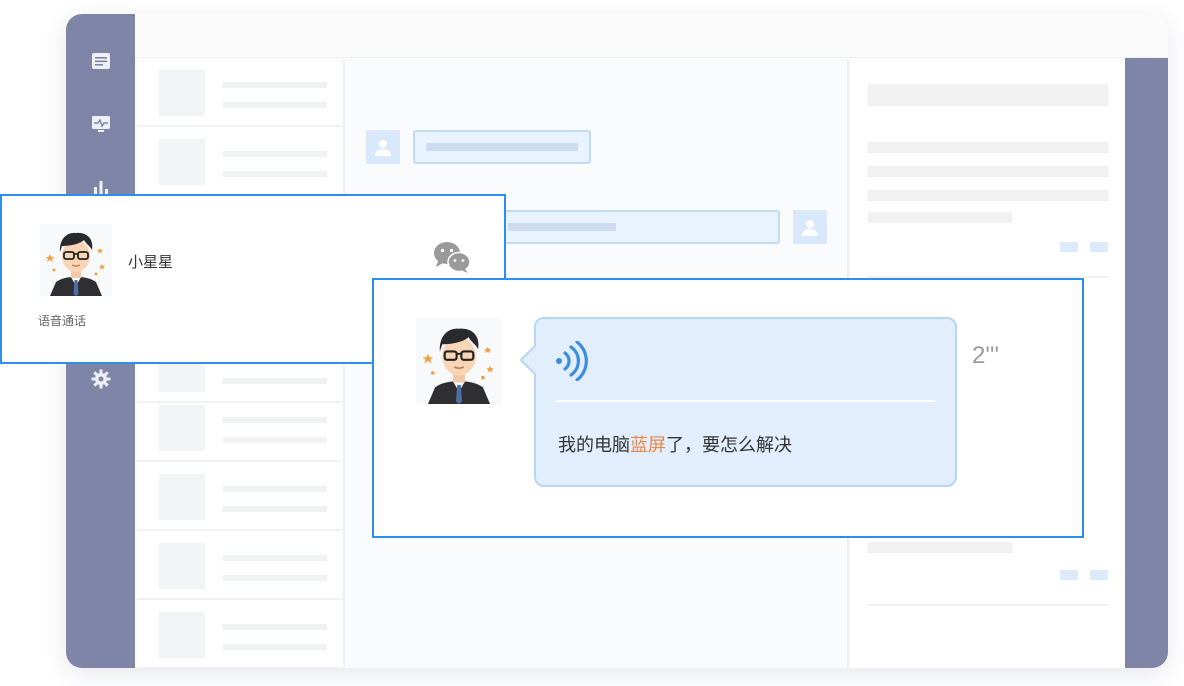  Describe the element at coordinates (101, 61) in the screenshot. I see `document-icon` at that location.